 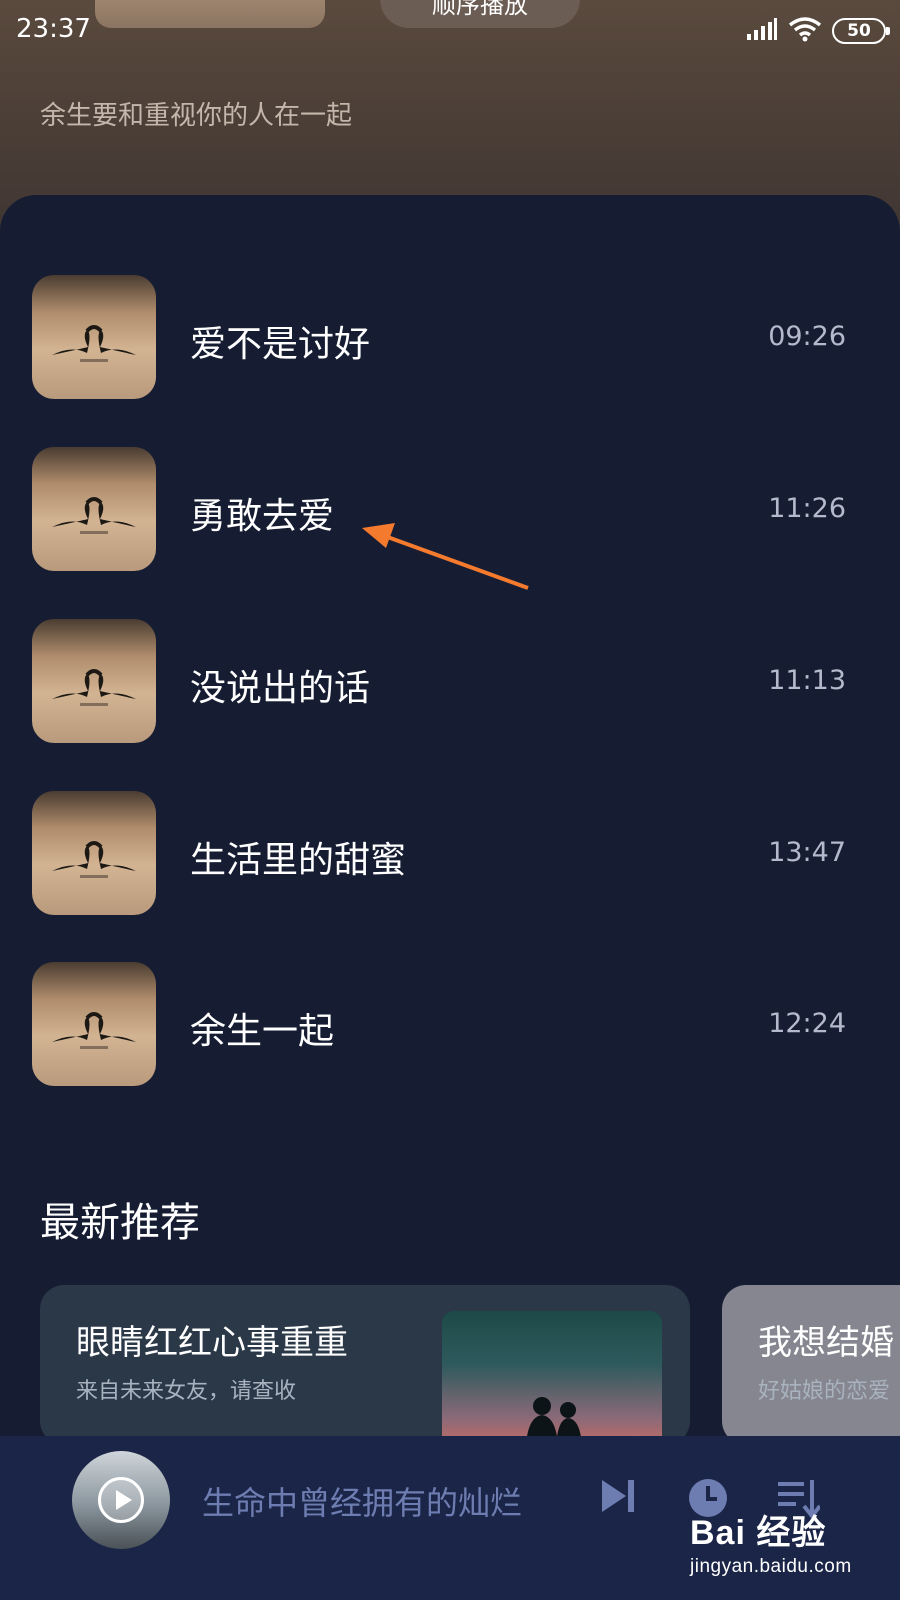 What do you see at coordinates (807, 852) in the screenshot?
I see `track-duration: 13:47` at bounding box center [807, 852].